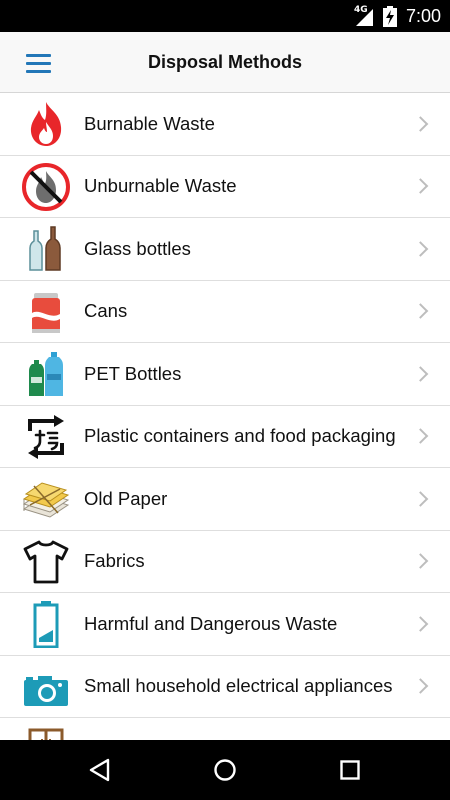 The height and width of the screenshot is (800, 450). Describe the element at coordinates (225, 729) in the screenshot. I see `list-item-furniture` at that location.